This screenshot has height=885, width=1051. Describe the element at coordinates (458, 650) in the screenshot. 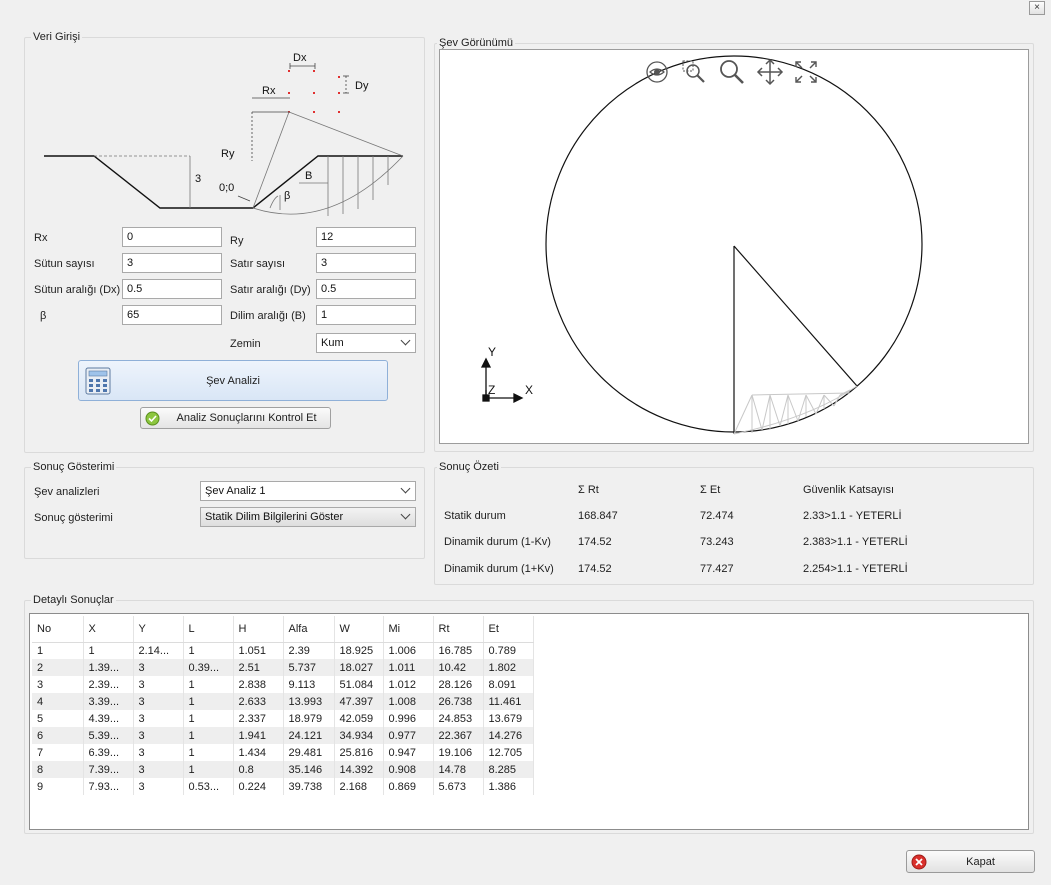

I see `cell-rt: 16.785` at that location.